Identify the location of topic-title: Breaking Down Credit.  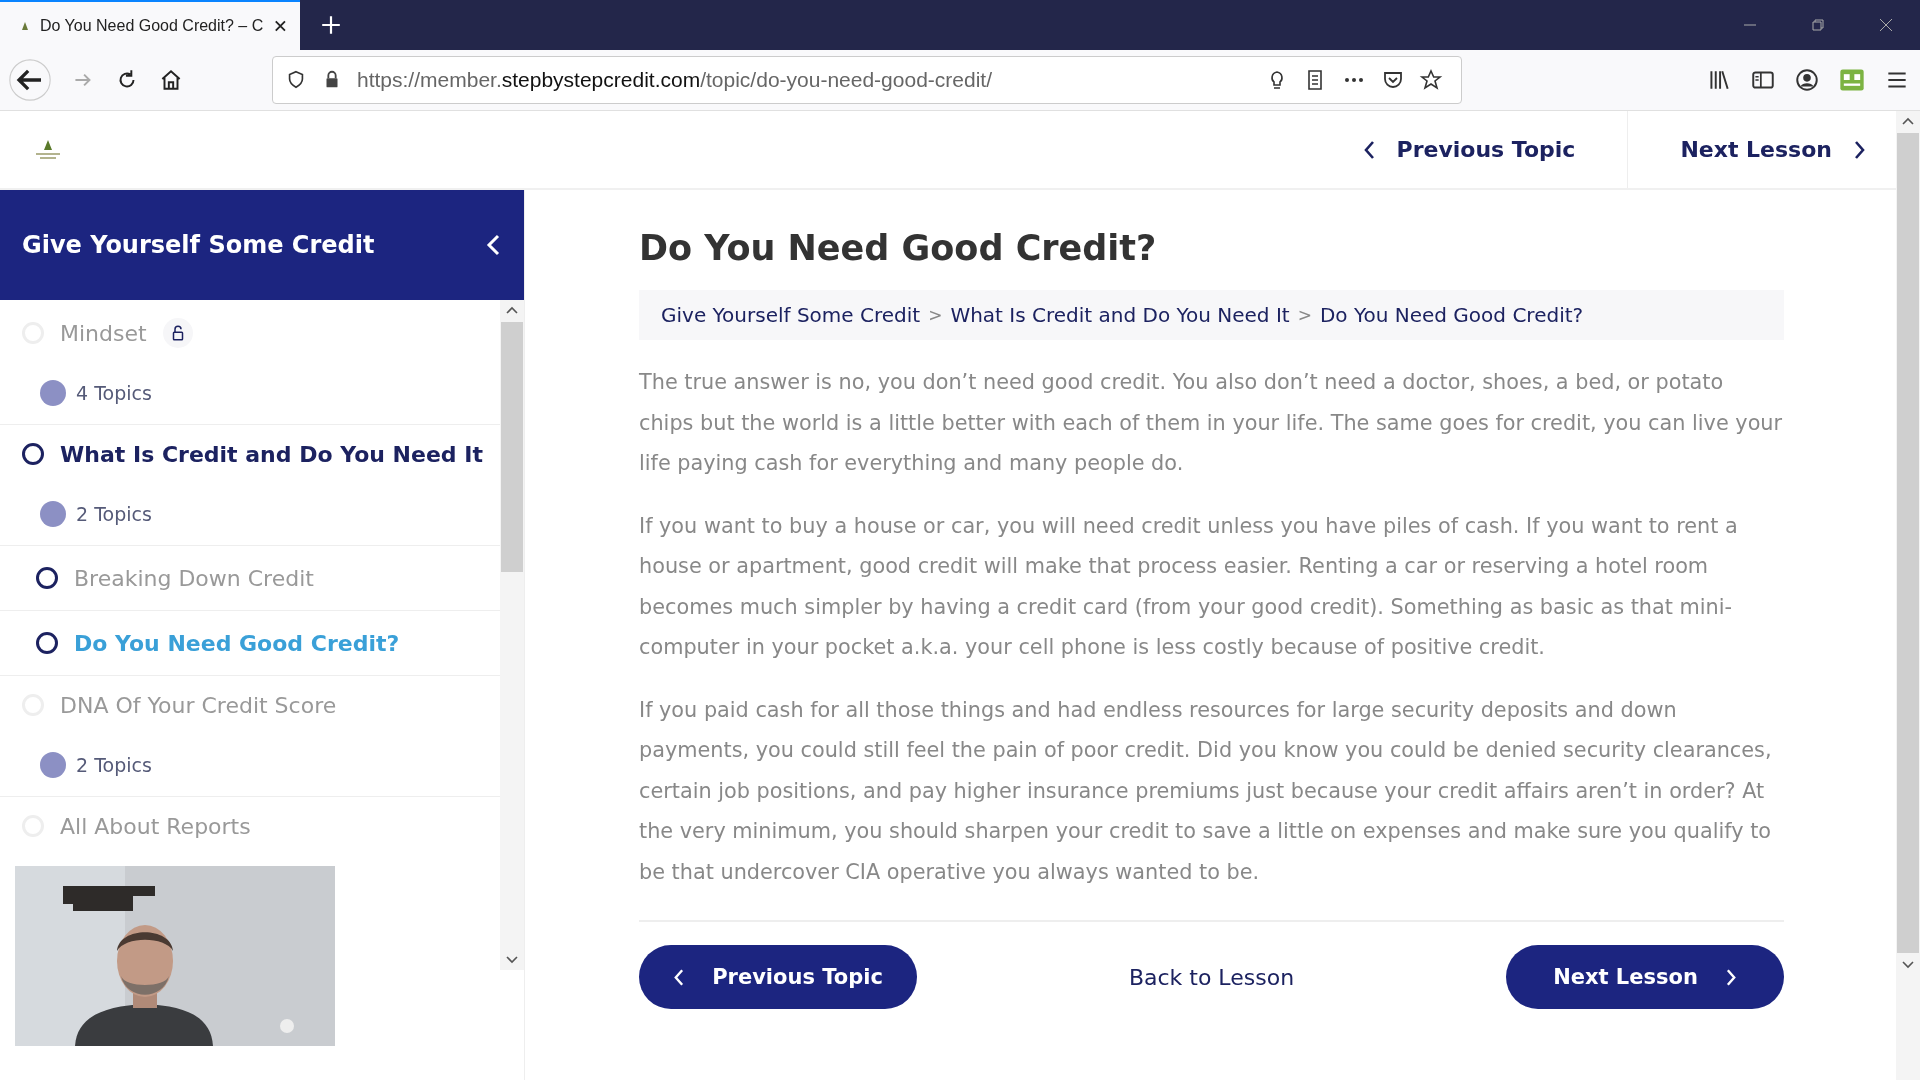
(194, 578).